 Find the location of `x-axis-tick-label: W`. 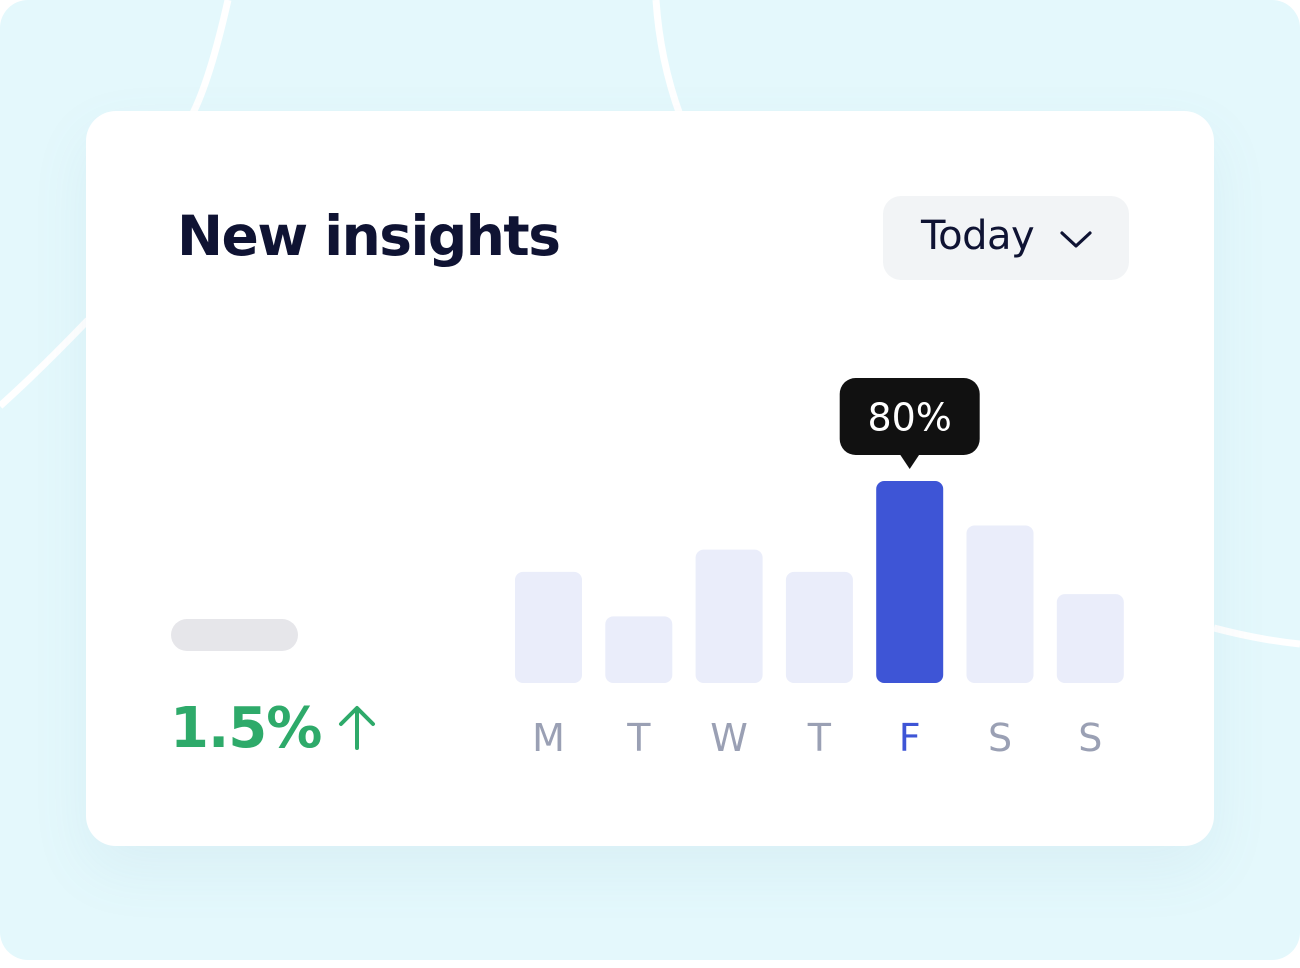

x-axis-tick-label: W is located at coordinates (729, 738).